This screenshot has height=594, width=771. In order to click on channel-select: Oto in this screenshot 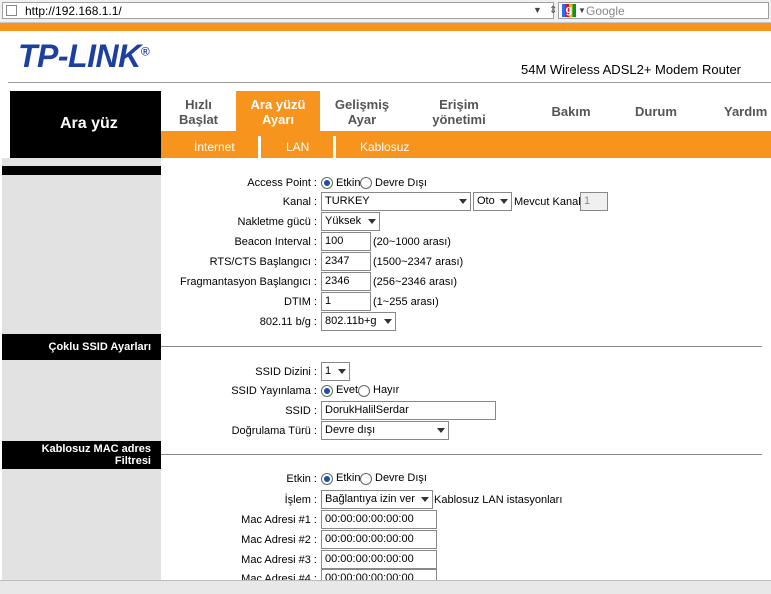, I will do `click(492, 201)`.